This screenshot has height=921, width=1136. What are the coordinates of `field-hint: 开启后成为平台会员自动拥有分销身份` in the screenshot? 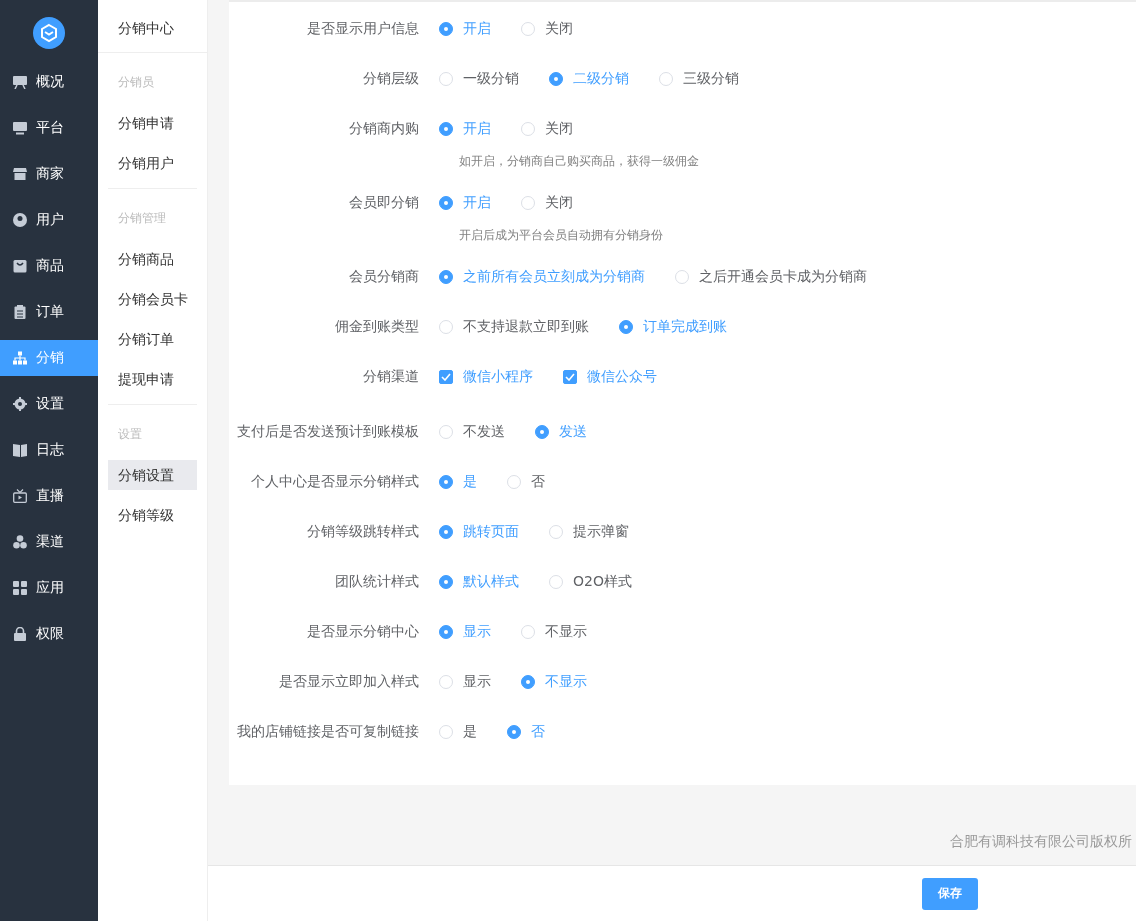 It's located at (561, 235).